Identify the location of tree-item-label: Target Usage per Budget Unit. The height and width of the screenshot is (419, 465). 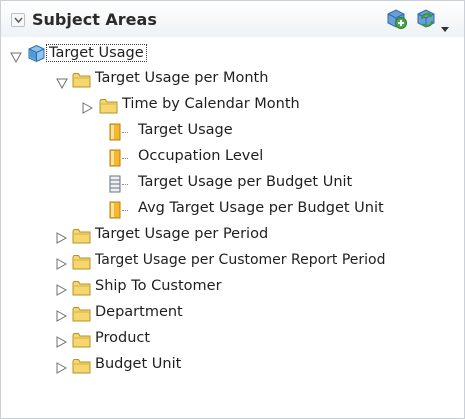
(245, 182).